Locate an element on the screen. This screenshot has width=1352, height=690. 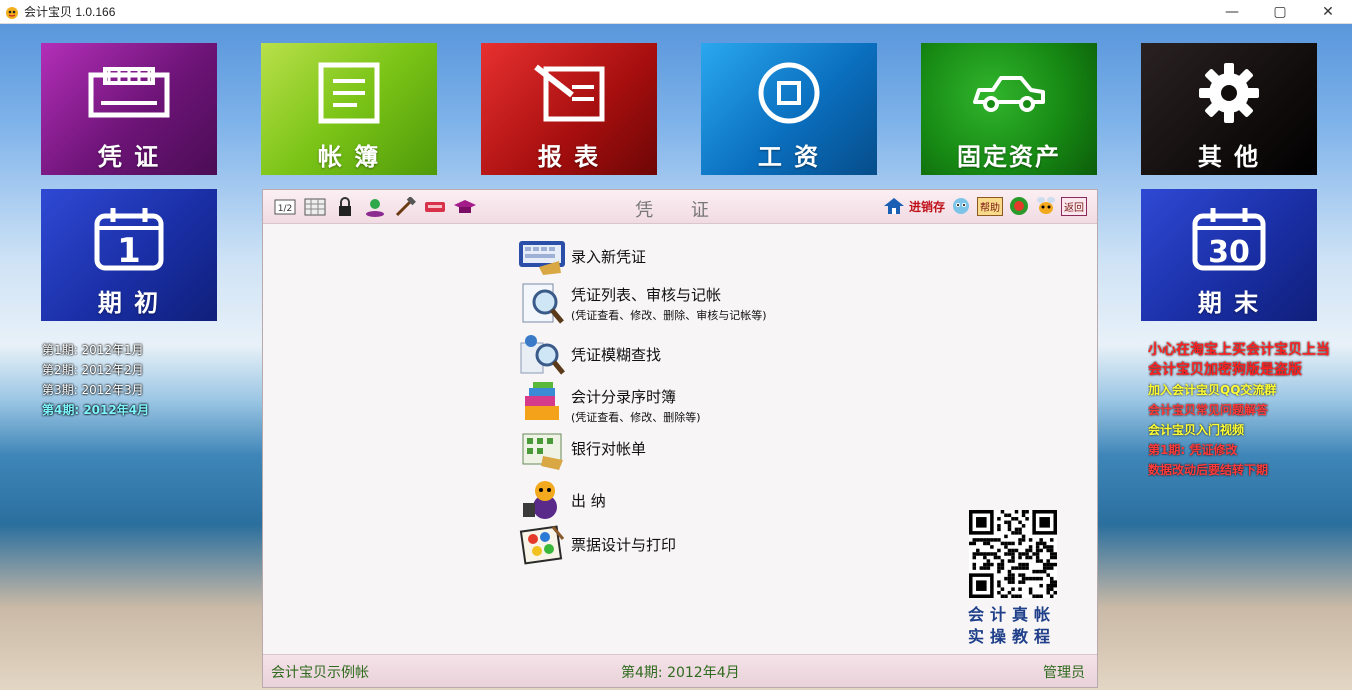
report-icon is located at coordinates (569, 93).